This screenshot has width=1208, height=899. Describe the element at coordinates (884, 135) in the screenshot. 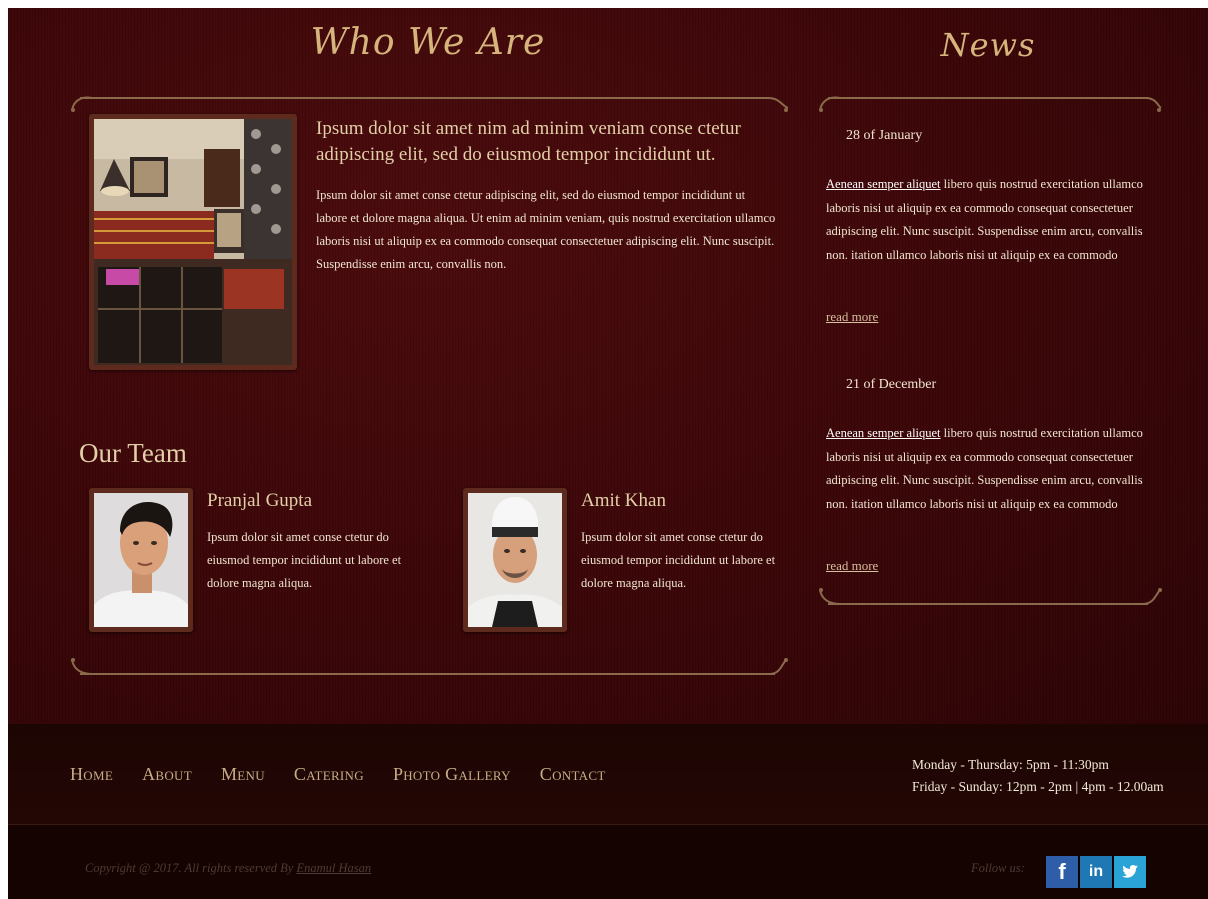

I see `news-date: 28 of January` at that location.